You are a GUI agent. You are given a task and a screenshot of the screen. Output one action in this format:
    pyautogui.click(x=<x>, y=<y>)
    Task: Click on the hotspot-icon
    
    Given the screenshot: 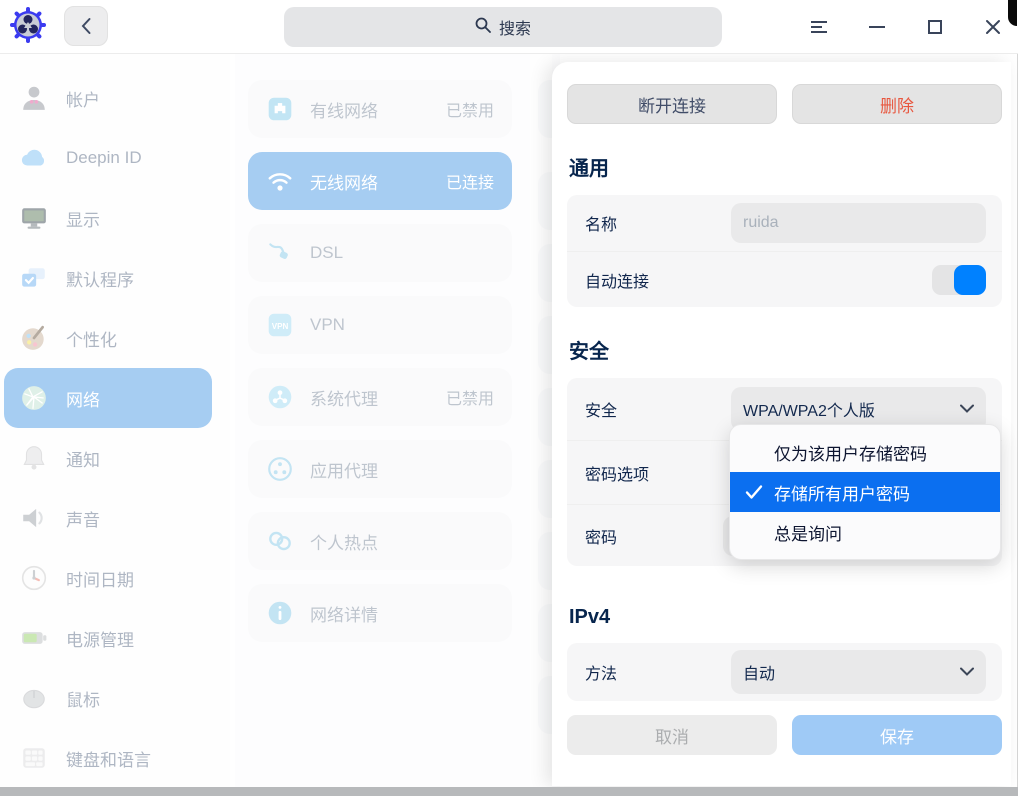 What is the action you would take?
    pyautogui.click(x=280, y=541)
    